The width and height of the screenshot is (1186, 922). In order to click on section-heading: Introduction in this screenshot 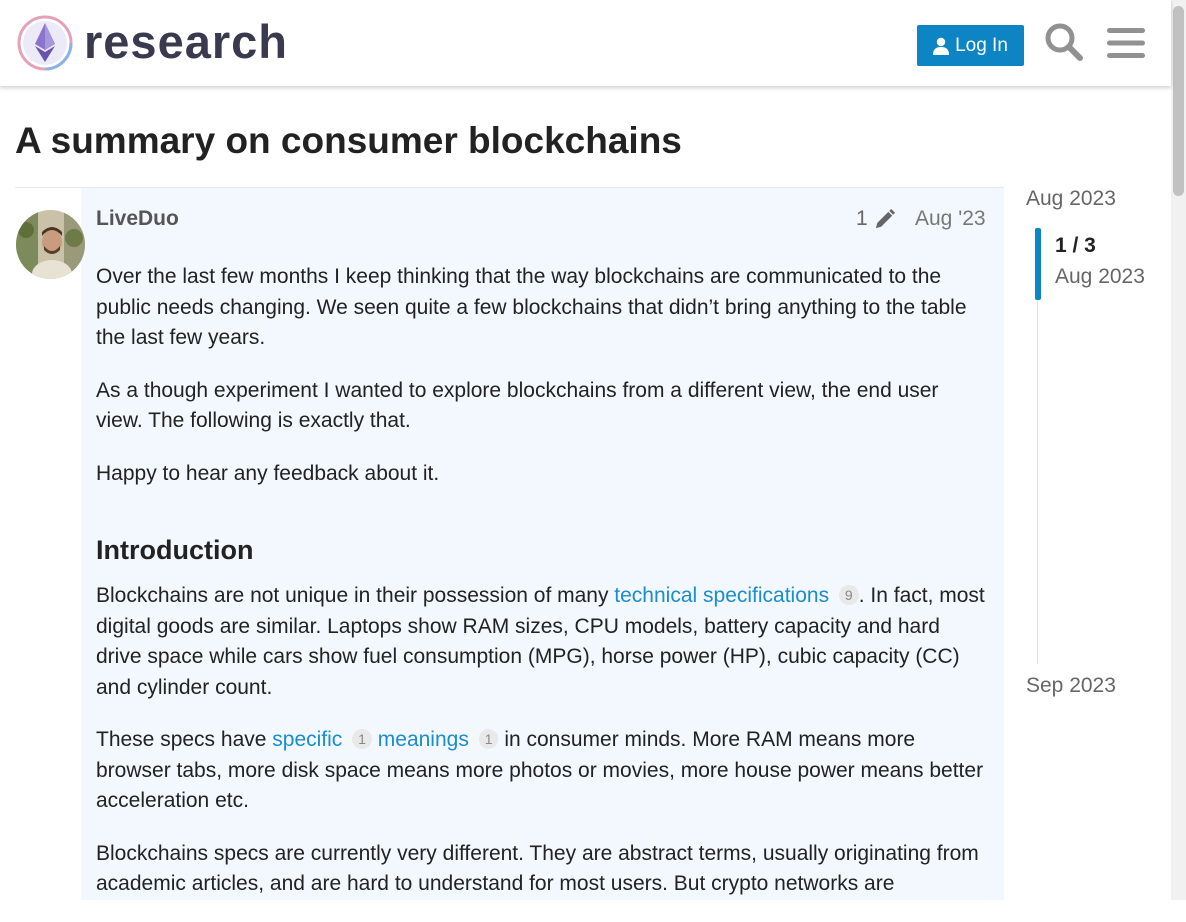, I will do `click(175, 550)`.